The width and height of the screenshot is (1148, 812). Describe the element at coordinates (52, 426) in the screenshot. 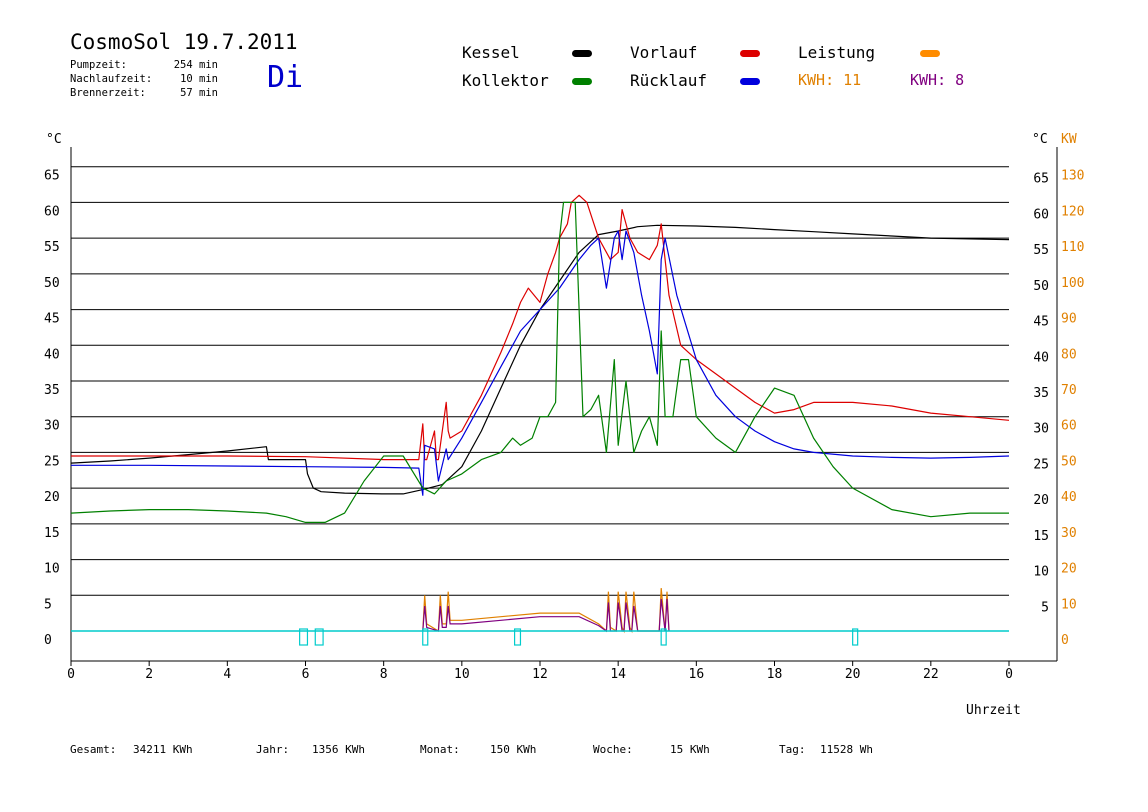

I see `left-tick-label-30: 30` at that location.